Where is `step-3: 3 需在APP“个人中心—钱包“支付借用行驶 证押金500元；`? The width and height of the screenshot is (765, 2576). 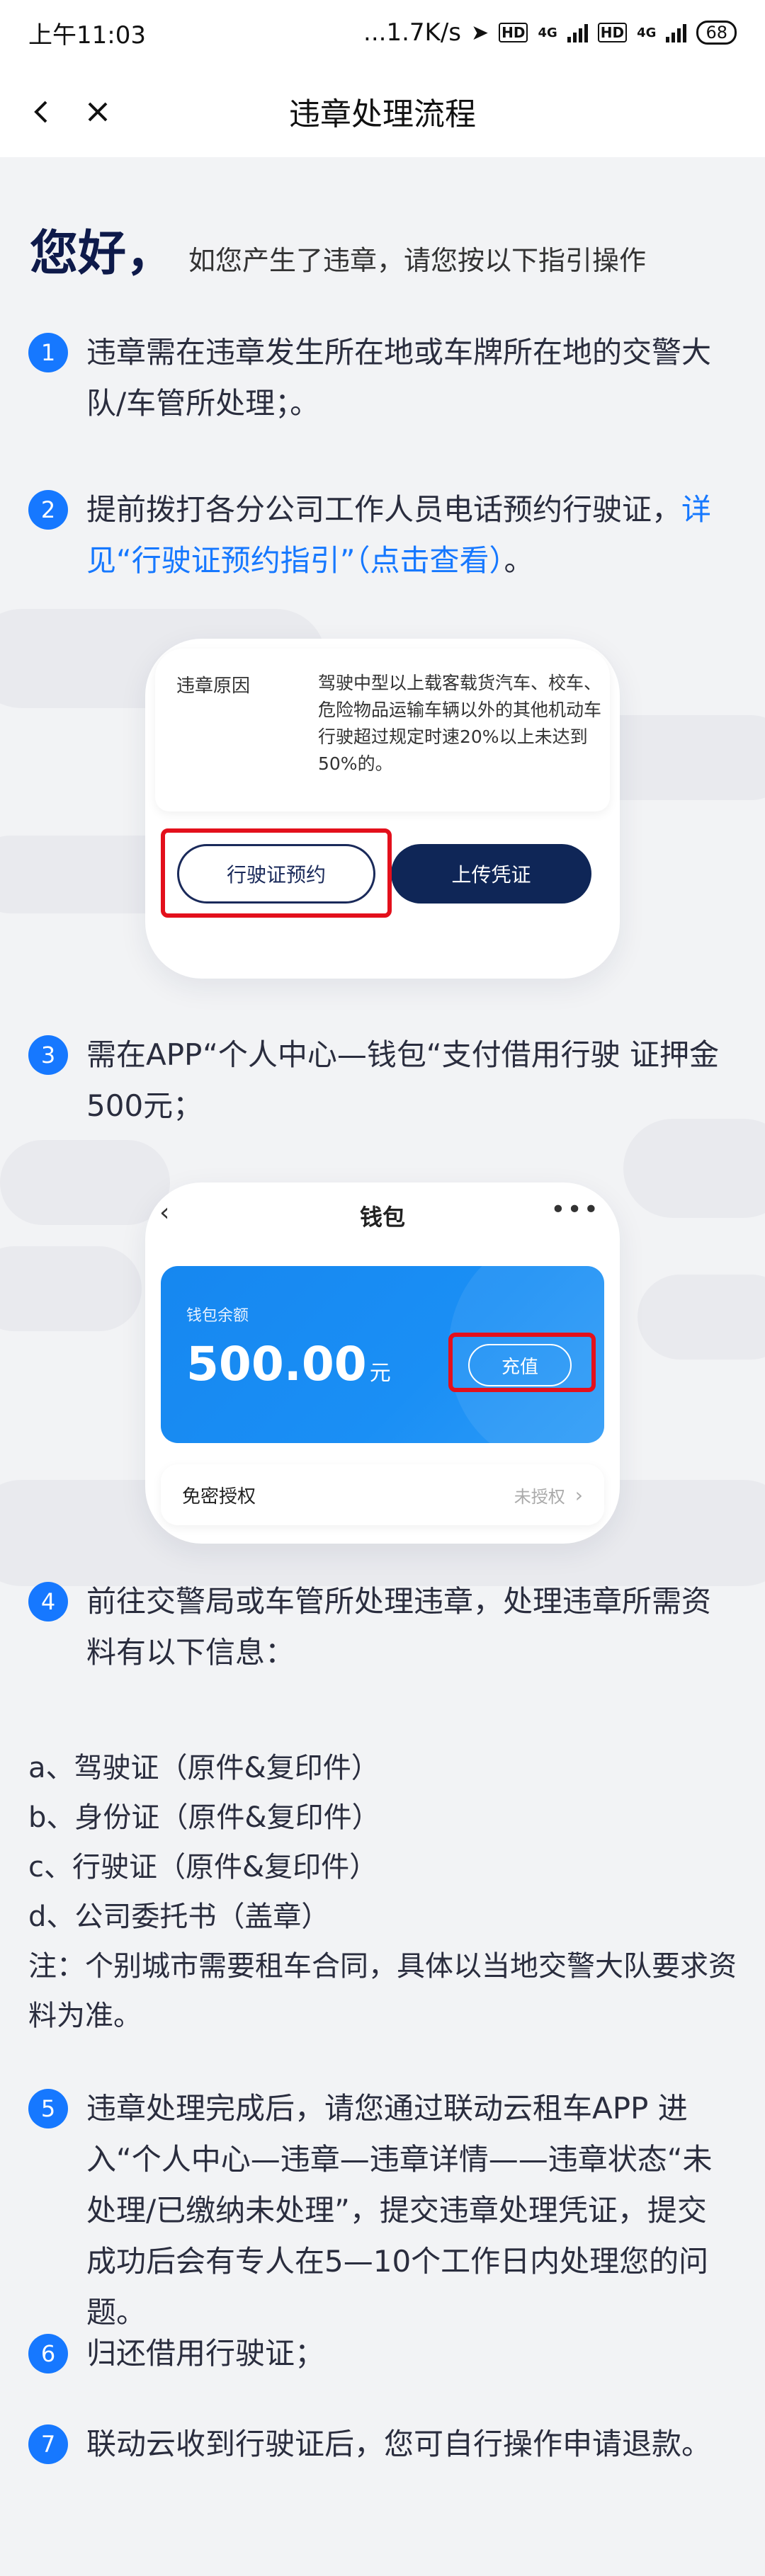 step-3: 3 需在APP“个人中心—钱包“支付借用行驶 证押金500元； is located at coordinates (382, 1081).